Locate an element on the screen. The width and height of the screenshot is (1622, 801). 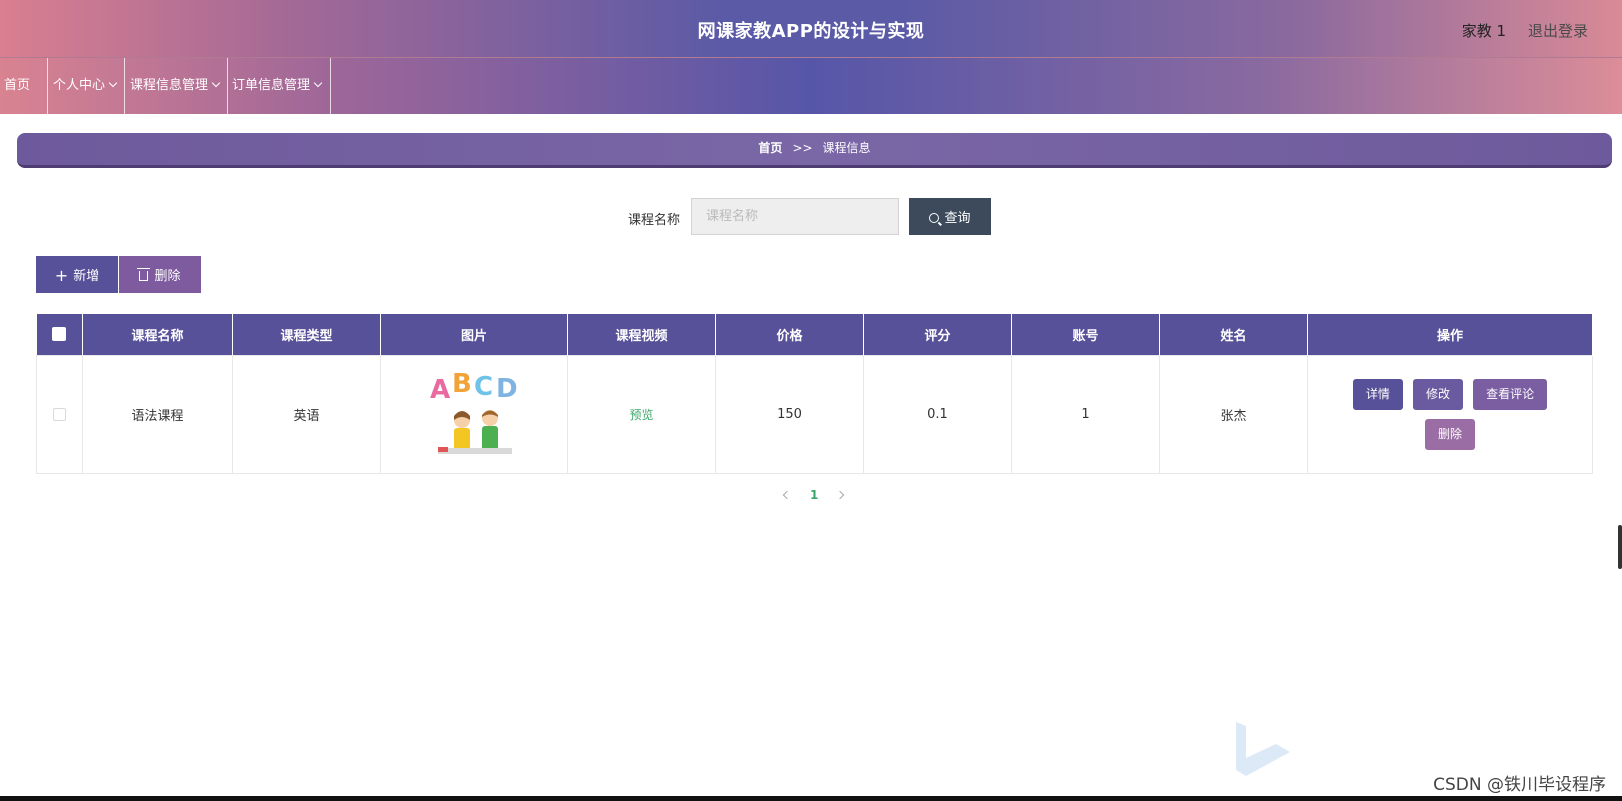
logout-link: 退出登录 is located at coordinates (1558, 30).